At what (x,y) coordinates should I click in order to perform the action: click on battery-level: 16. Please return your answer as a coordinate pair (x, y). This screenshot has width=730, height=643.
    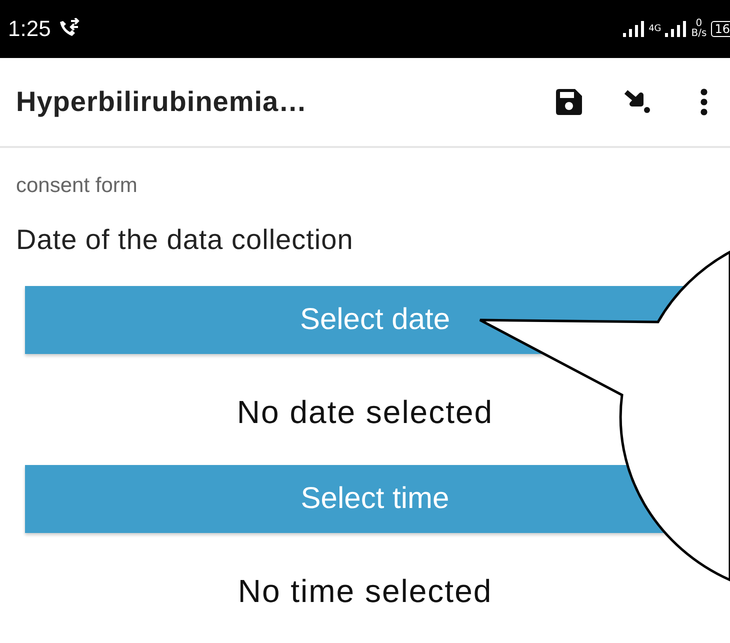
    Looking at the image, I should click on (720, 29).